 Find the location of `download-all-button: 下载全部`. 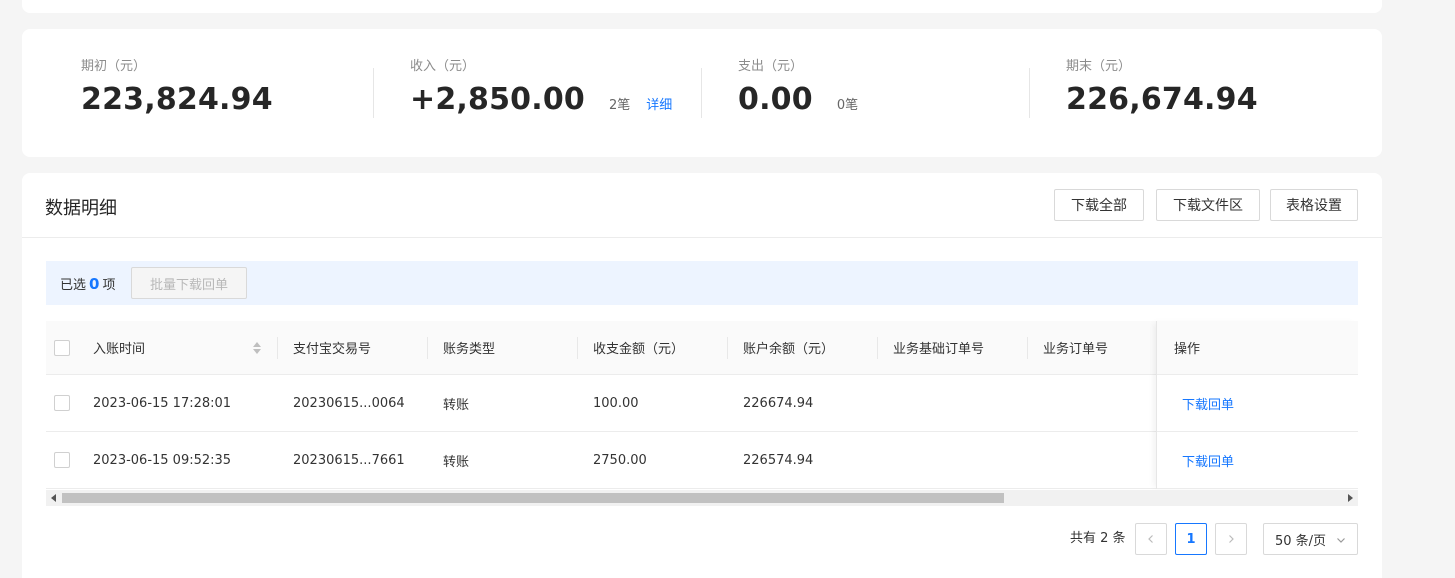

download-all-button: 下载全部 is located at coordinates (1099, 205).